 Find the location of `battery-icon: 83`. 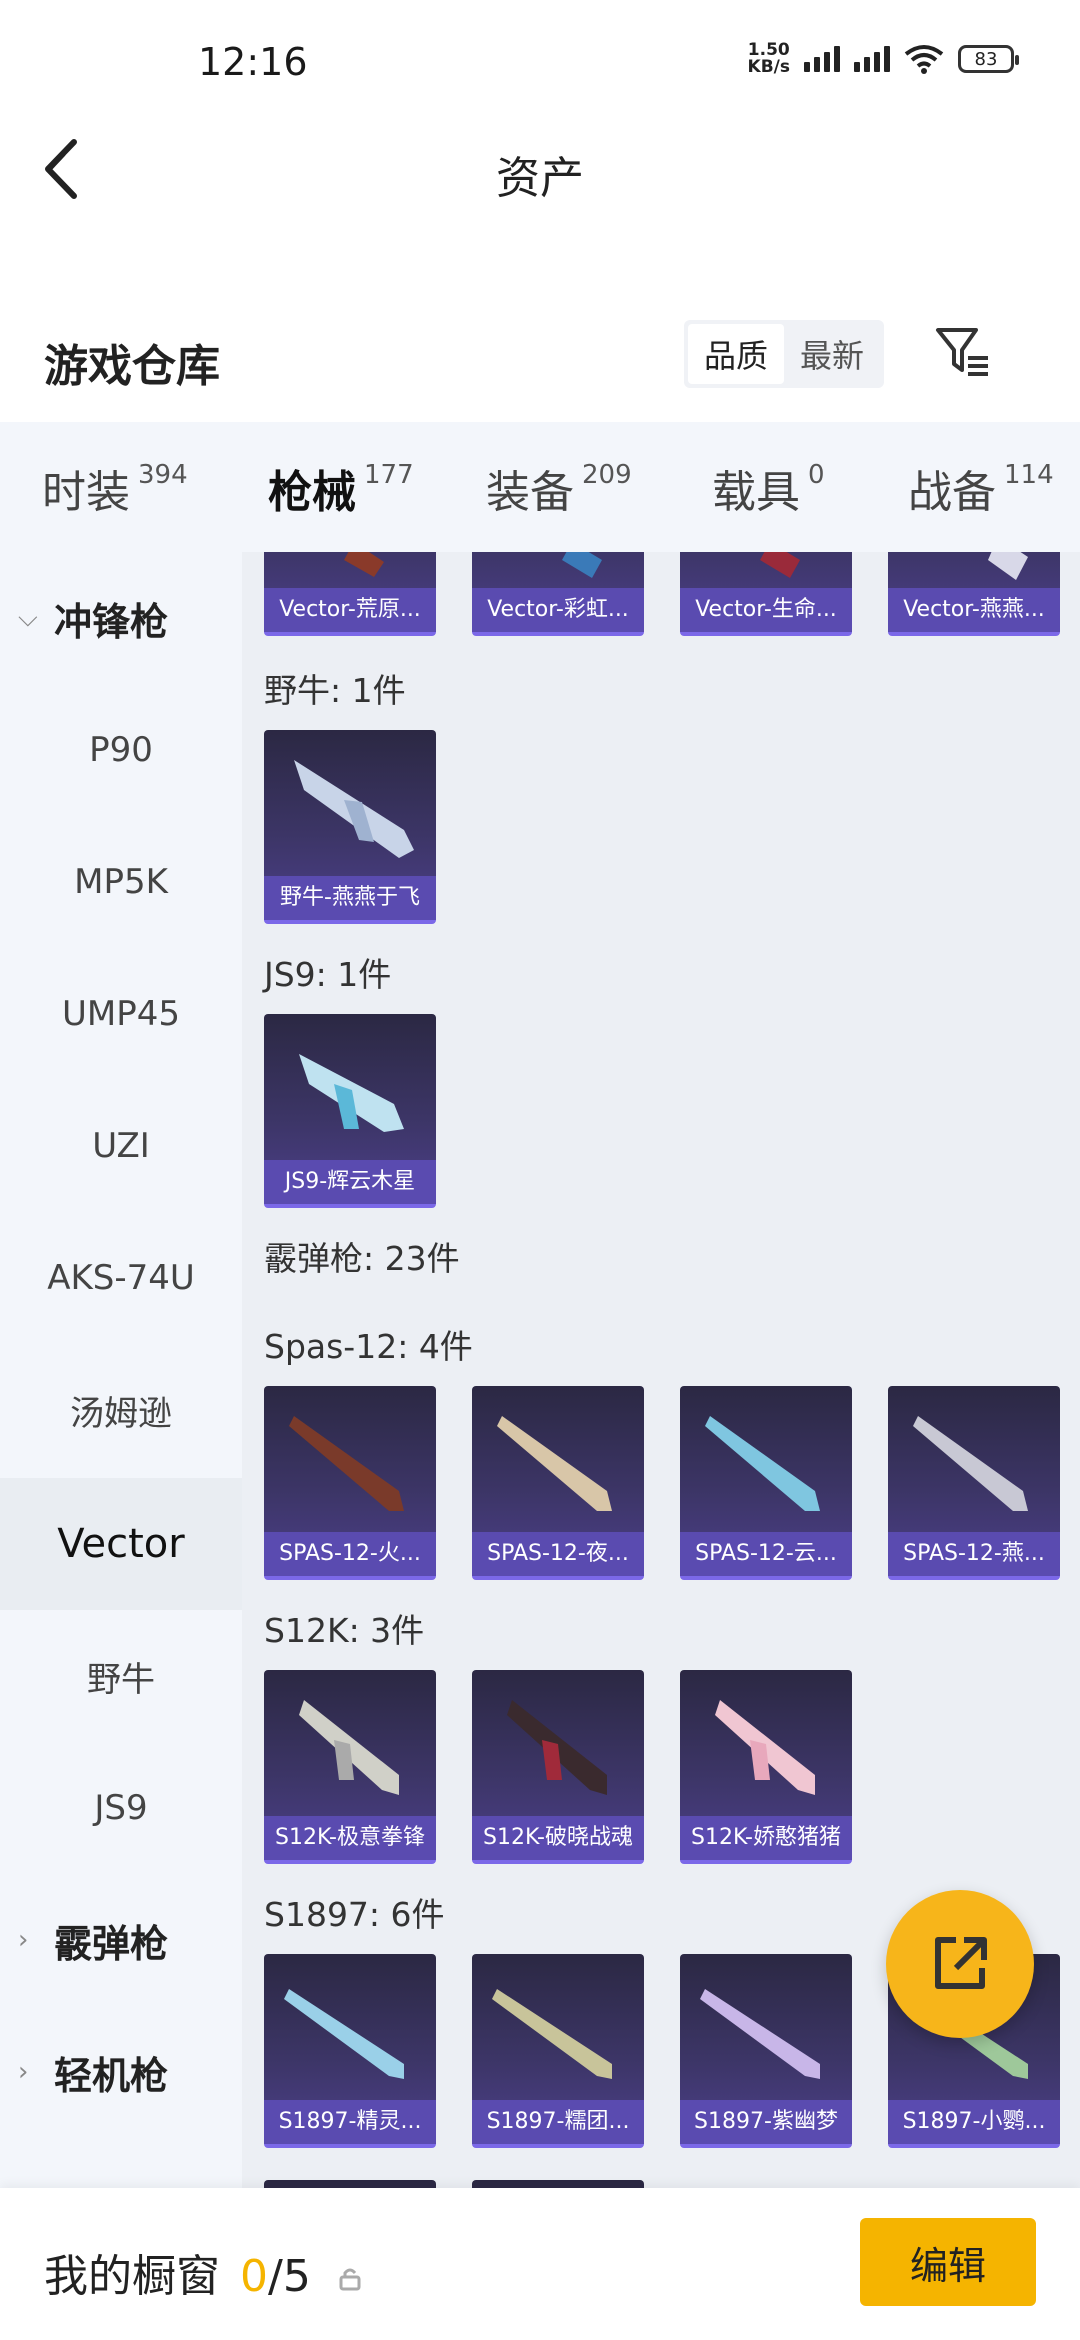

battery-icon: 83 is located at coordinates (988, 59).